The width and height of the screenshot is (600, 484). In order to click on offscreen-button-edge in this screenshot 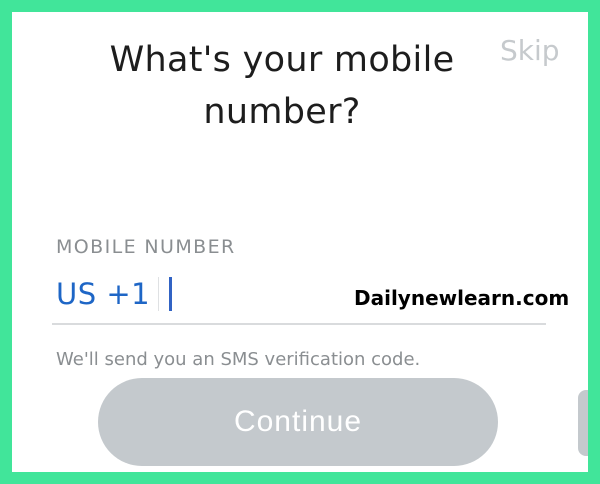, I will do `click(583, 423)`.